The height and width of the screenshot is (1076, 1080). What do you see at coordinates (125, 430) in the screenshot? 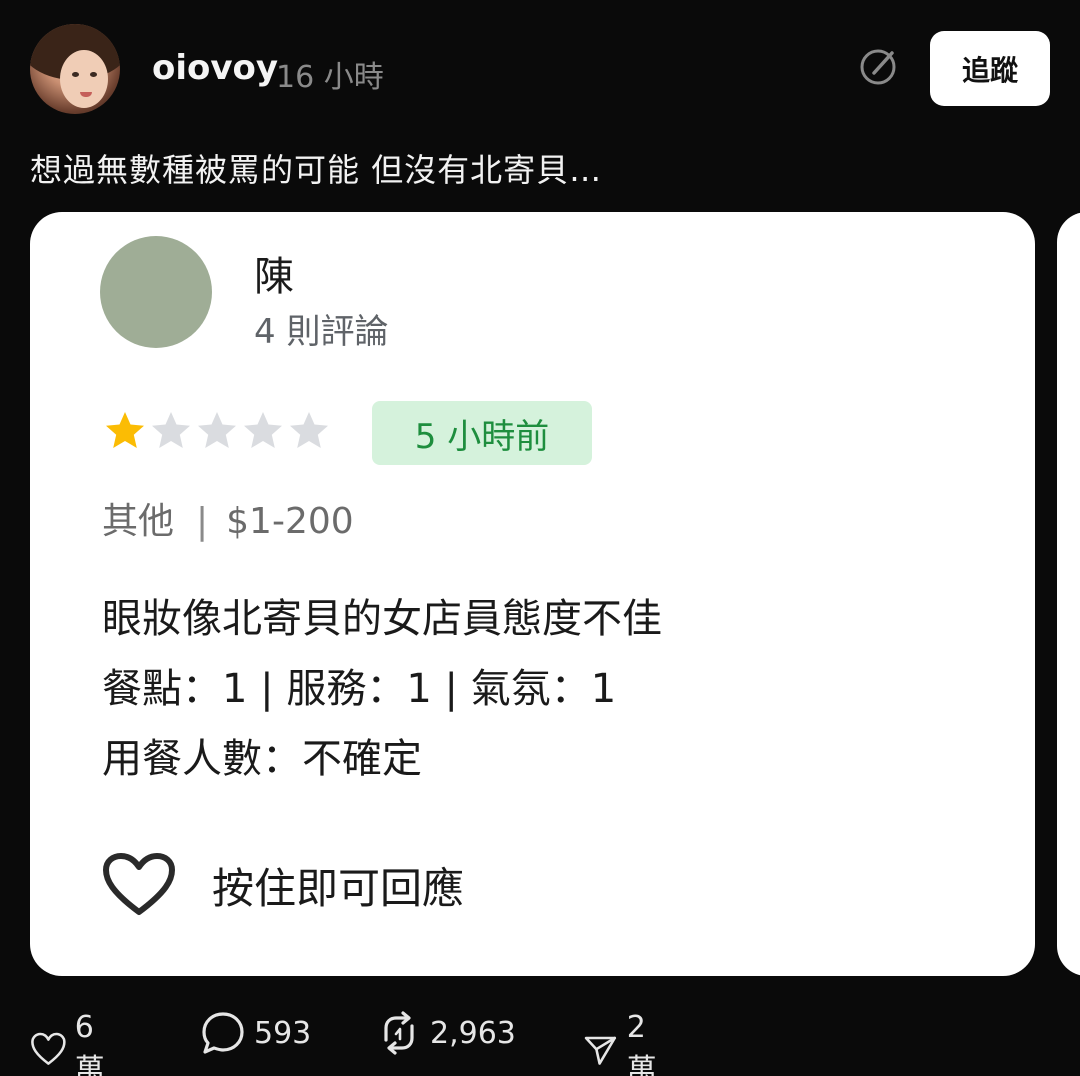
I see `star-filled-icon` at bounding box center [125, 430].